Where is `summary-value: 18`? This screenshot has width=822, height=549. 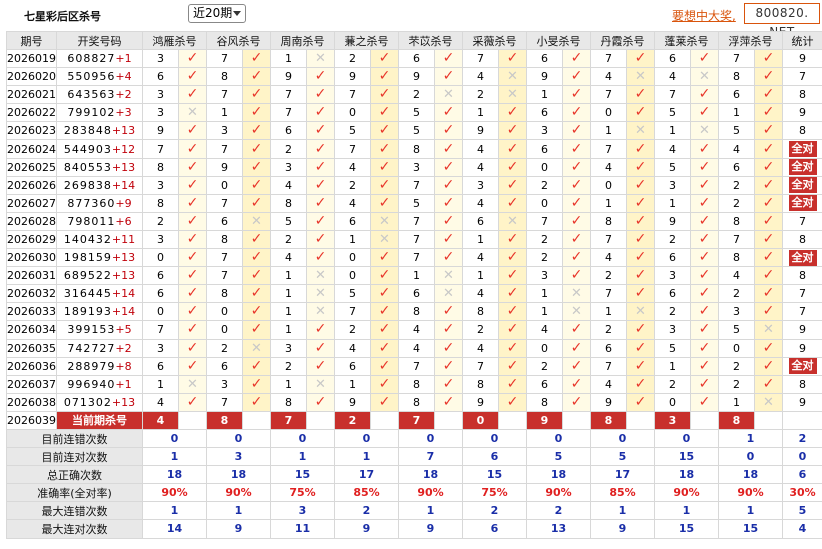
summary-value: 18 is located at coordinates (430, 475).